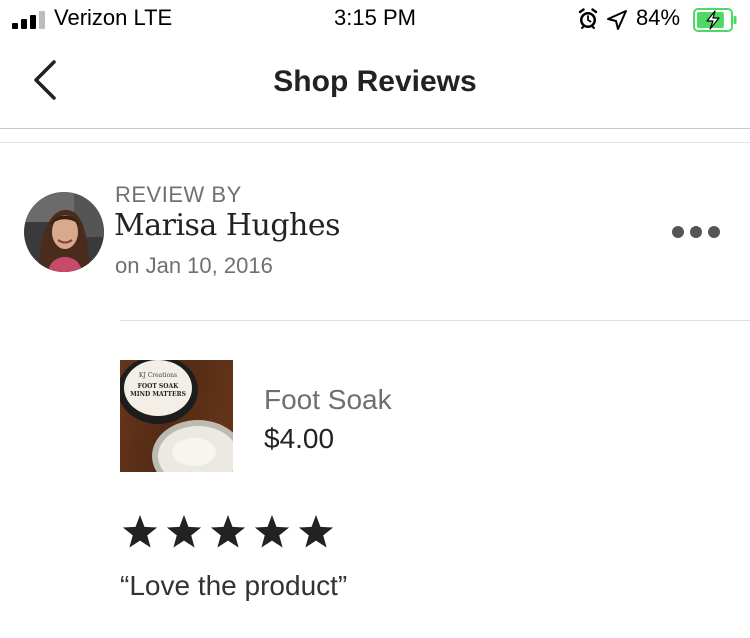  Describe the element at coordinates (715, 20) in the screenshot. I see `battery-charging-icon` at that location.